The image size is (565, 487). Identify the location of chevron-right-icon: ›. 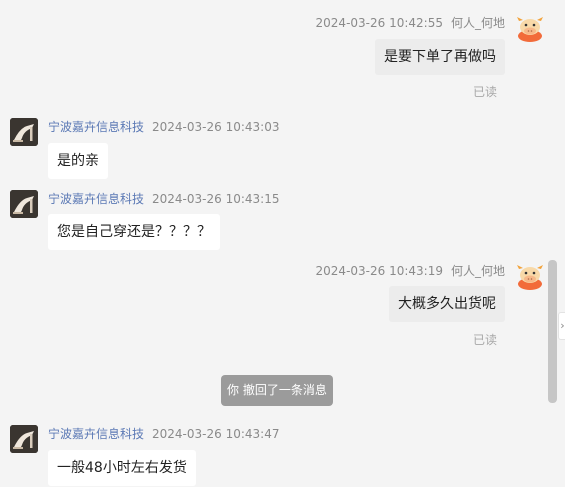
(561, 326).